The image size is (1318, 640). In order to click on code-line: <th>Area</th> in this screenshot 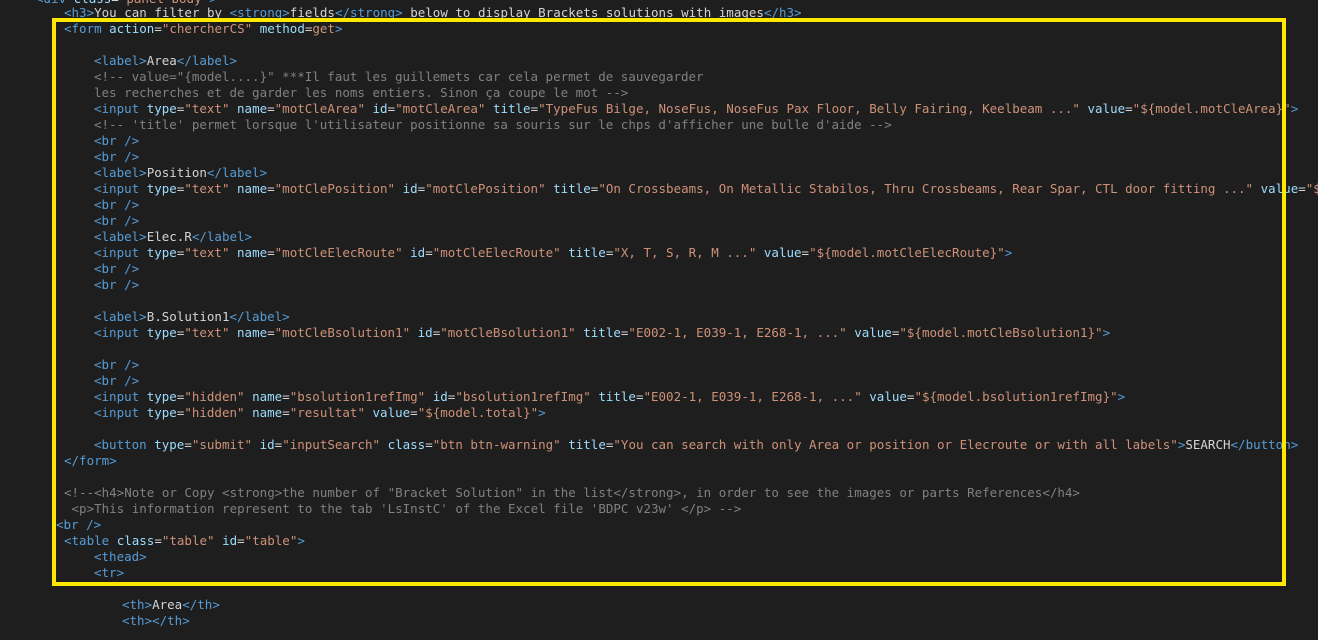, I will do `click(171, 605)`.